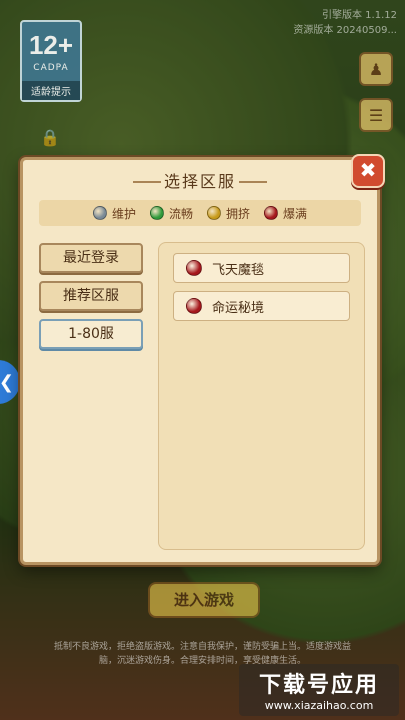 This screenshot has width=405, height=720. I want to click on legend-item-maintenance: 维护, so click(114, 213).